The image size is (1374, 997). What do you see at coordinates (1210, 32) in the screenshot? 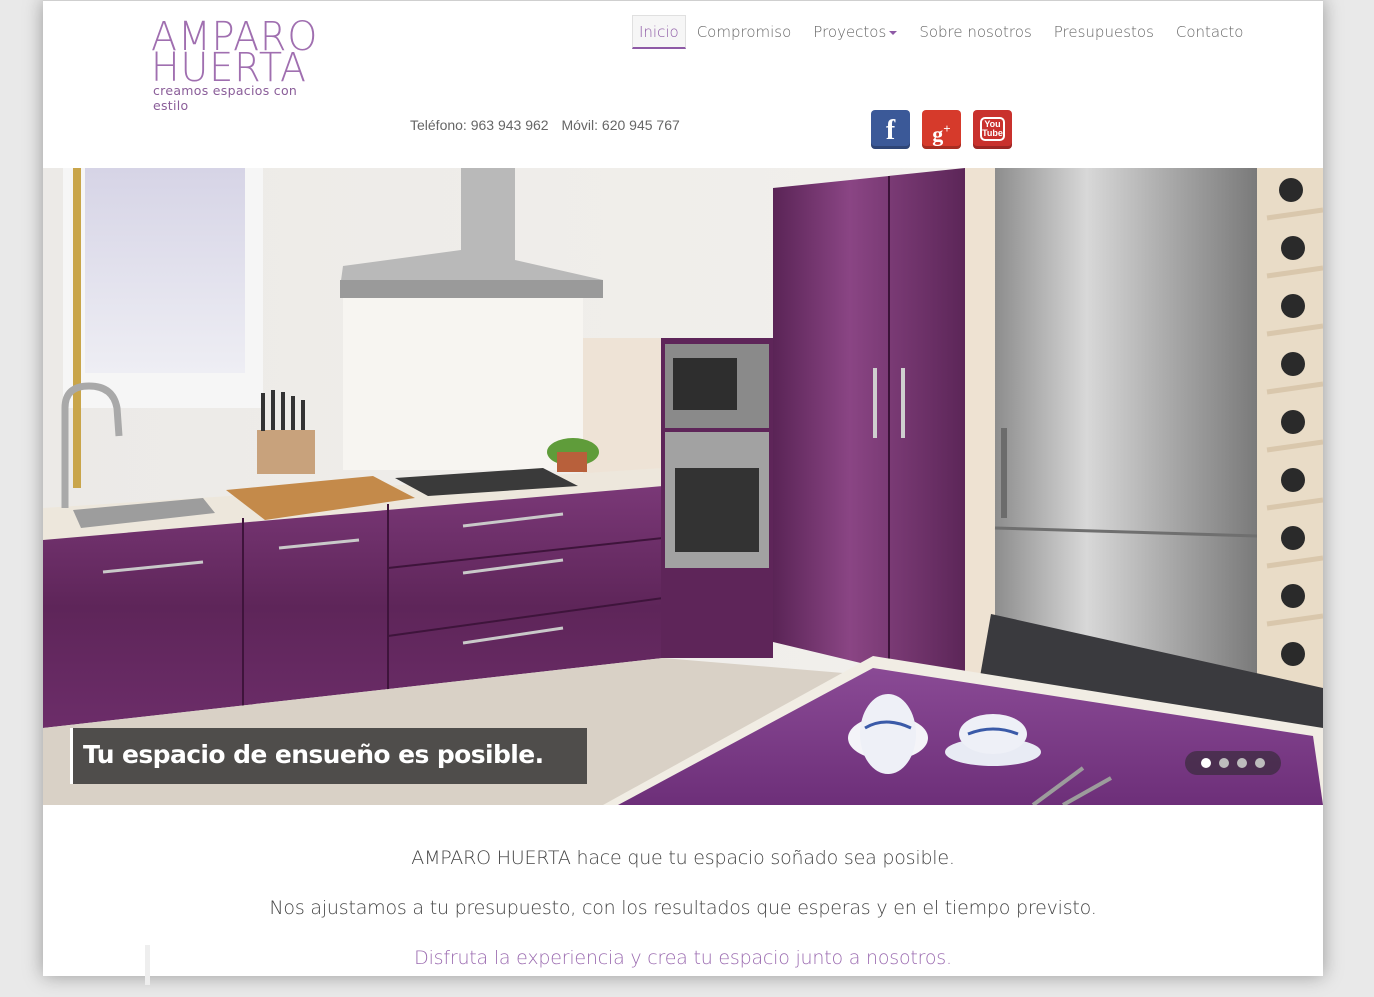
I see `nav-item-contacto: Contacto` at bounding box center [1210, 32].